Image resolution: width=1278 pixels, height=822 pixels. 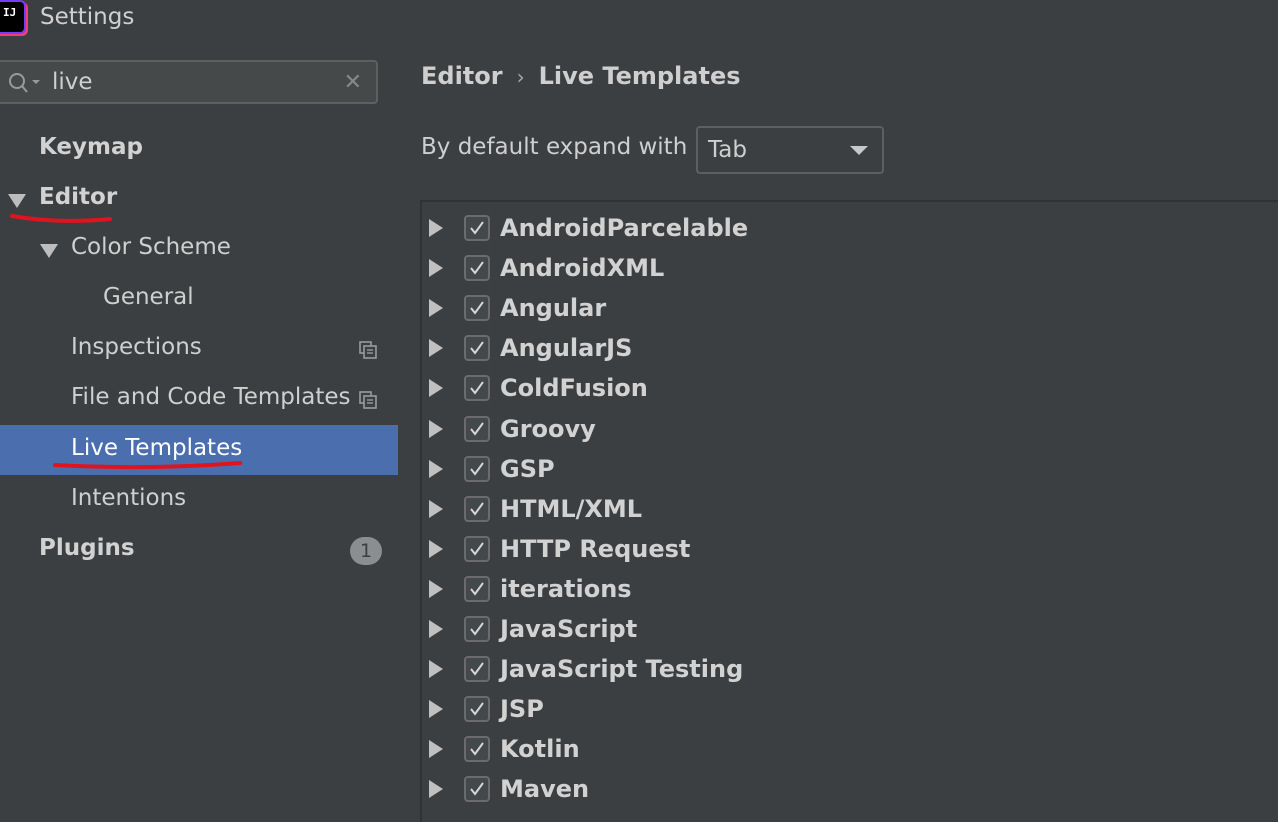 What do you see at coordinates (850, 549) in the screenshot?
I see `template-group-row: HTTP Request` at bounding box center [850, 549].